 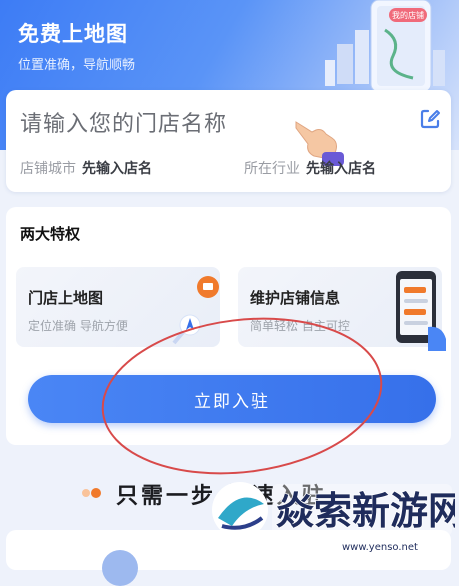 What do you see at coordinates (48, 169) in the screenshot?
I see `city-field-label: 店铺城市` at bounding box center [48, 169].